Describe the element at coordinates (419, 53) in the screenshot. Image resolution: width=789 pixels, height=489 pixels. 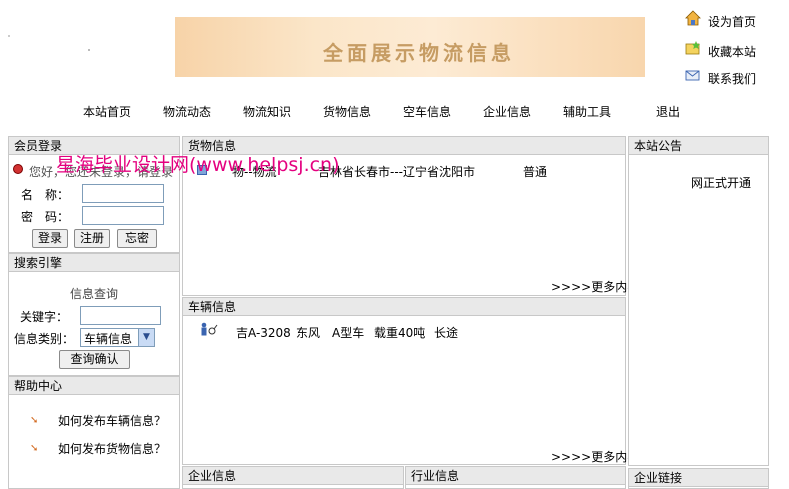
I see `banner-text: 全面展示物流信息` at that location.